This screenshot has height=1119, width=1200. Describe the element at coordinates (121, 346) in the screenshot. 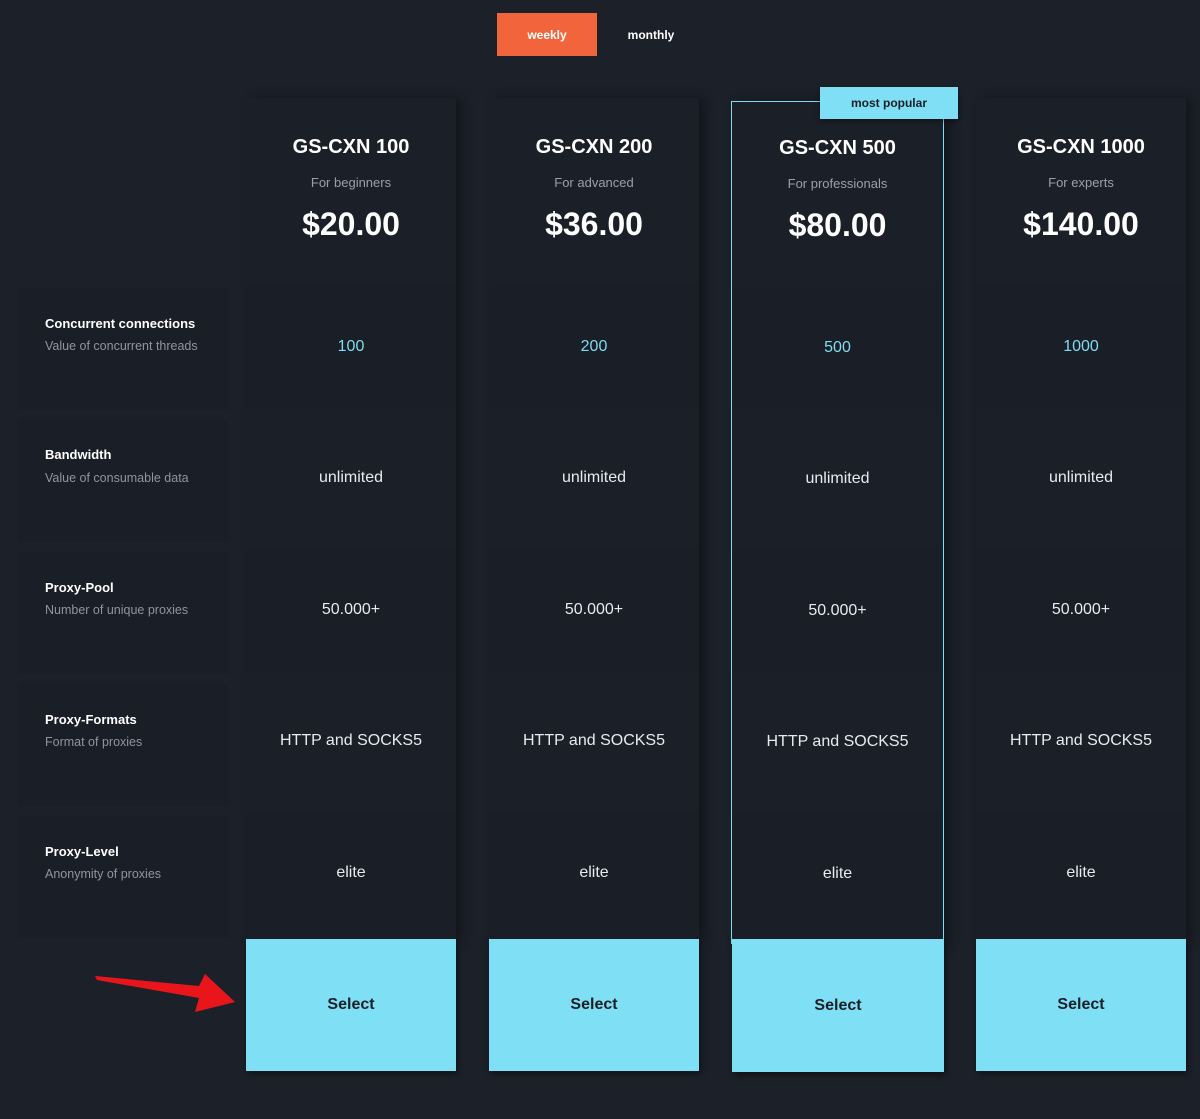

I see `feature-desc: Value of concurrent threads` at that location.